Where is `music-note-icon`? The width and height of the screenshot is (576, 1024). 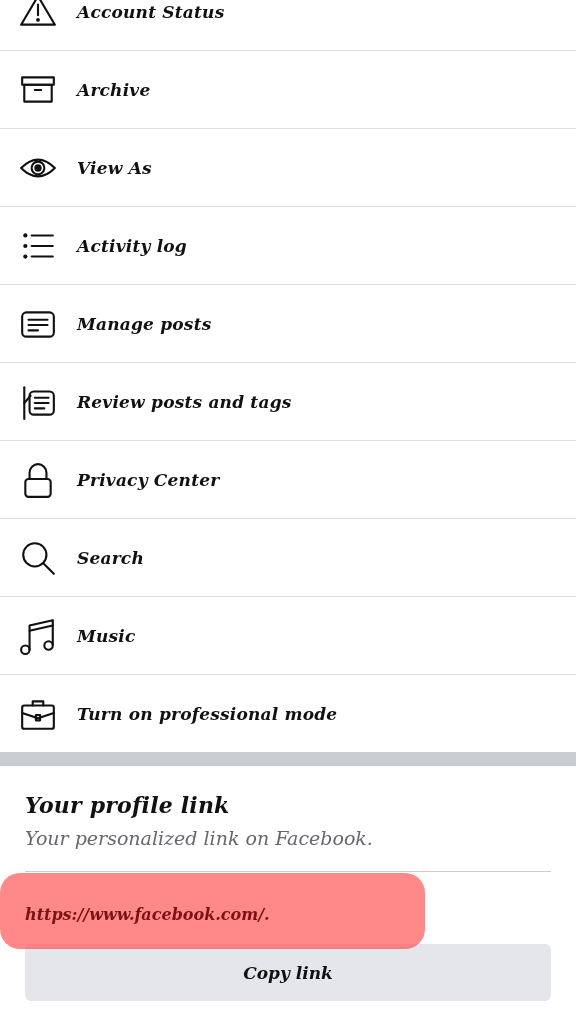 music-note-icon is located at coordinates (38, 635).